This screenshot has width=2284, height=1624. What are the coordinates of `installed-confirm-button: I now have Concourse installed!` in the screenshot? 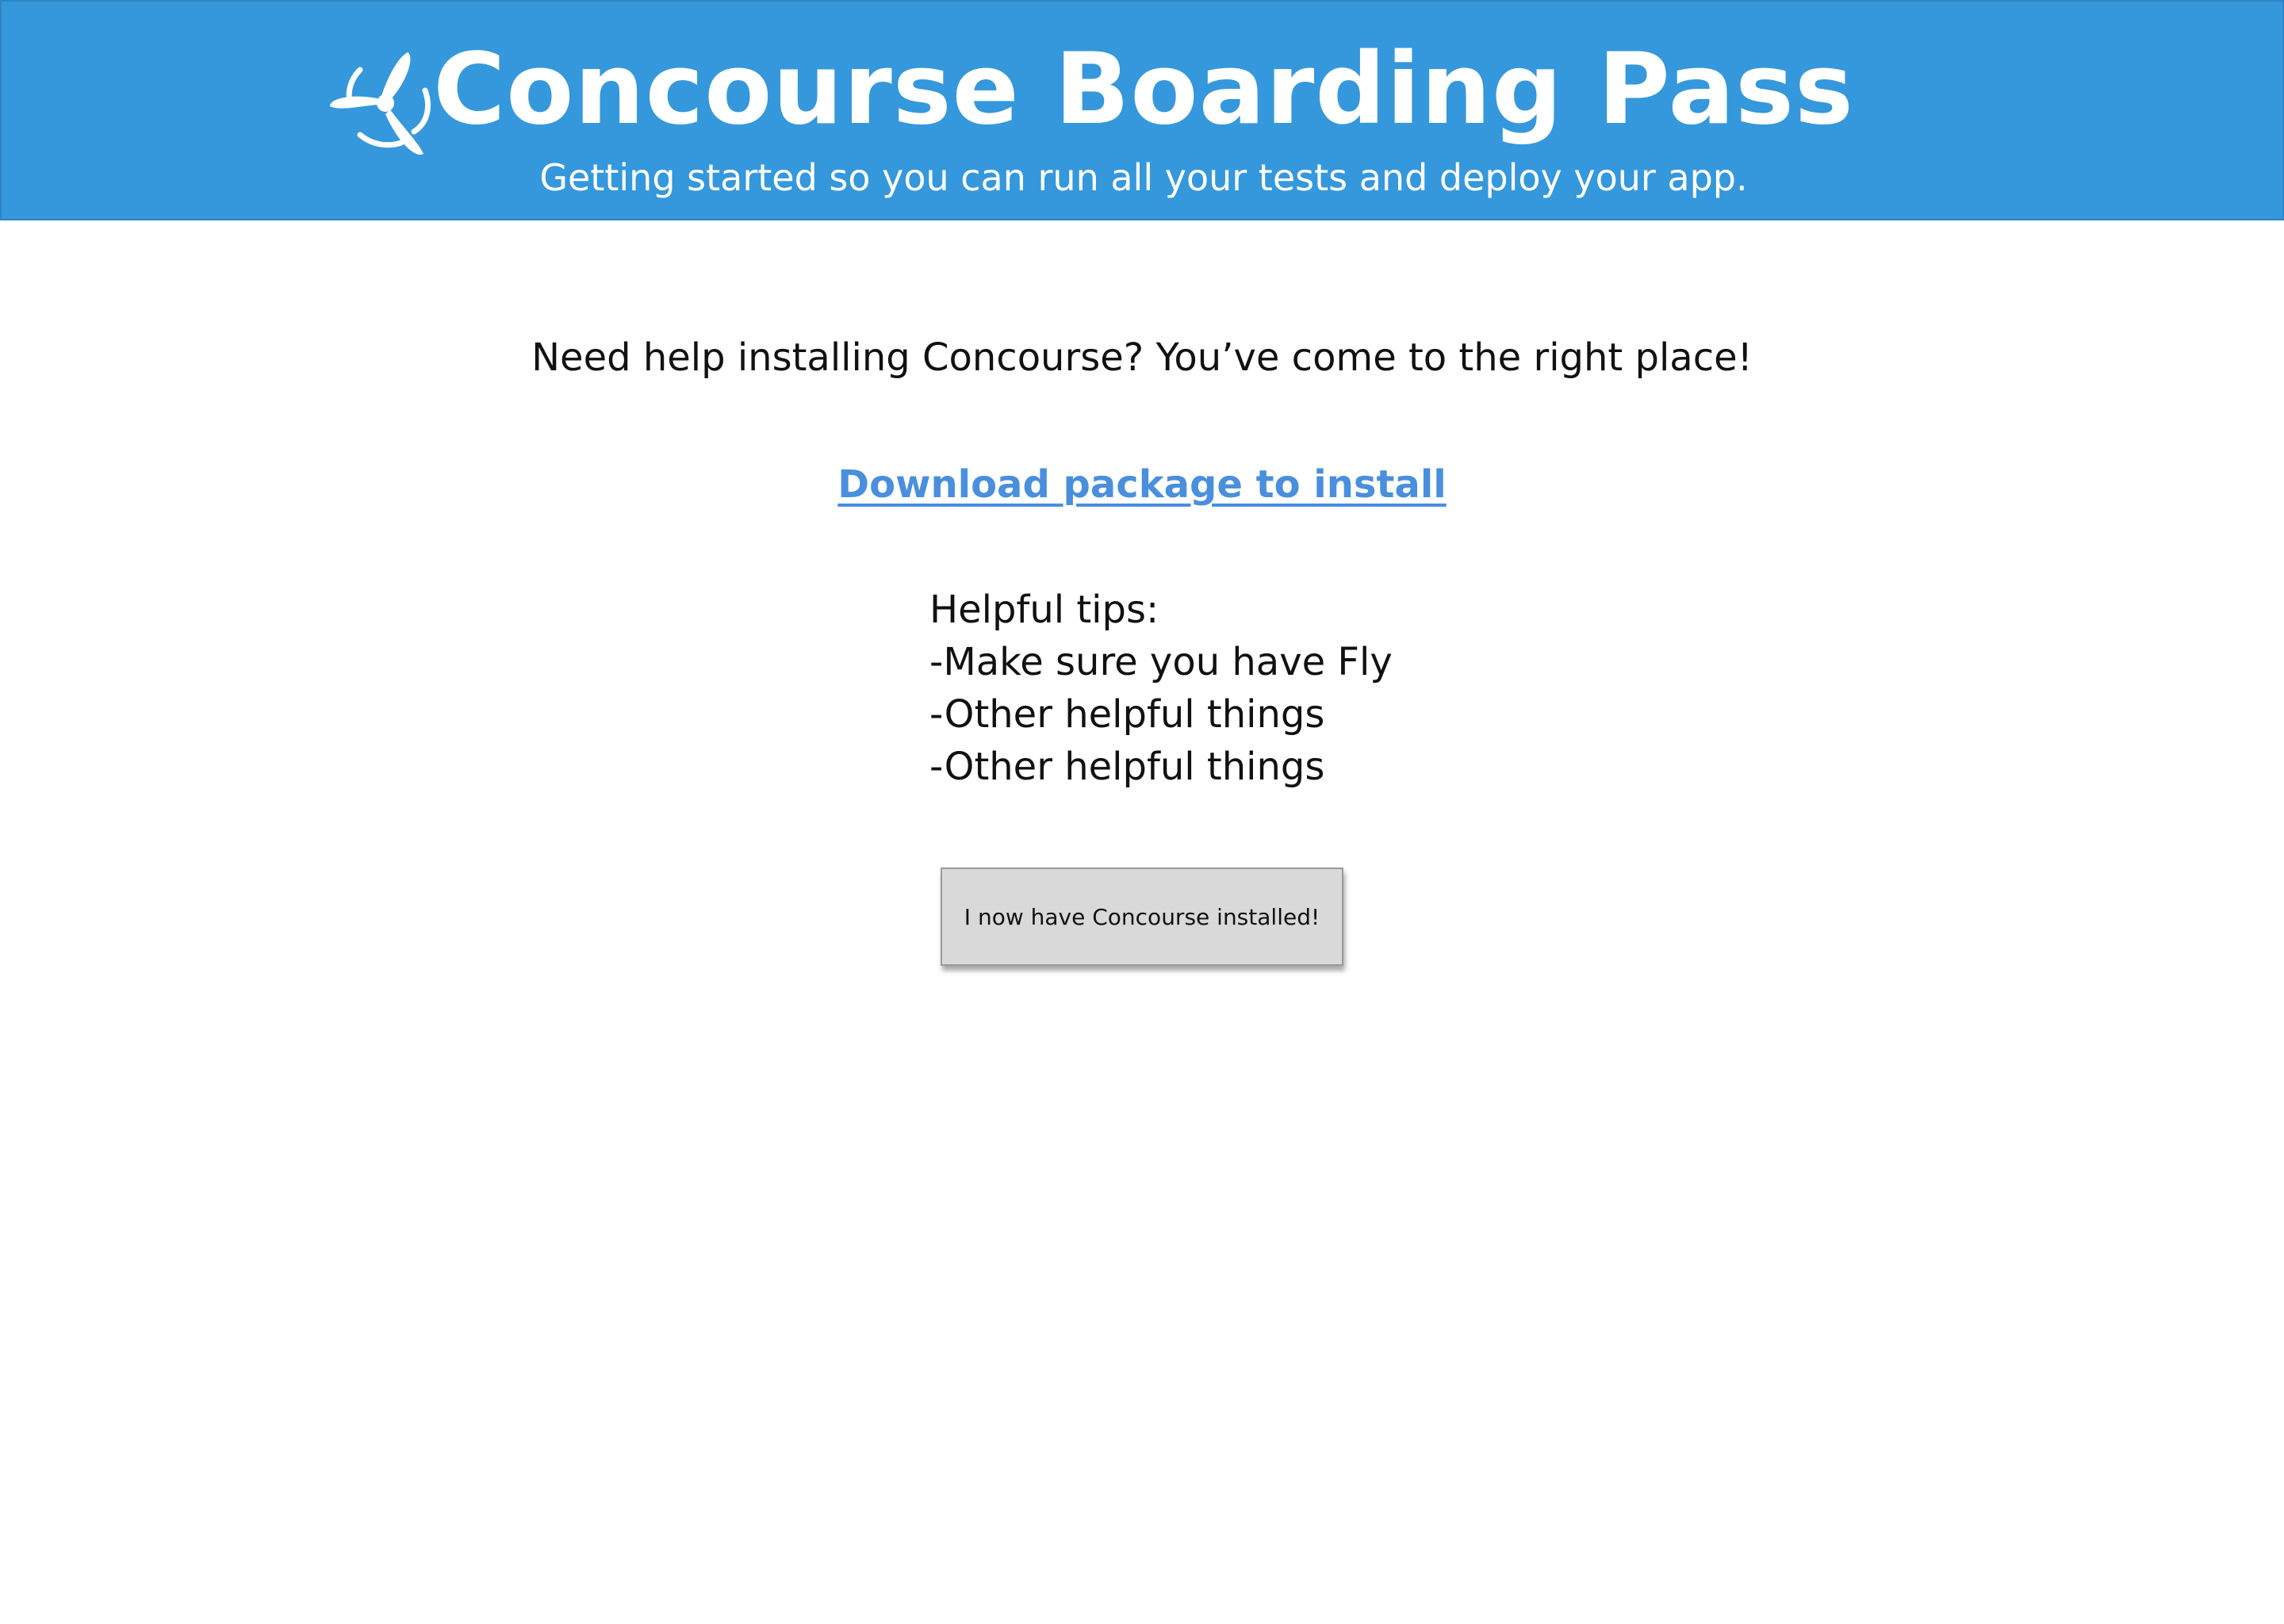 It's located at (1142, 917).